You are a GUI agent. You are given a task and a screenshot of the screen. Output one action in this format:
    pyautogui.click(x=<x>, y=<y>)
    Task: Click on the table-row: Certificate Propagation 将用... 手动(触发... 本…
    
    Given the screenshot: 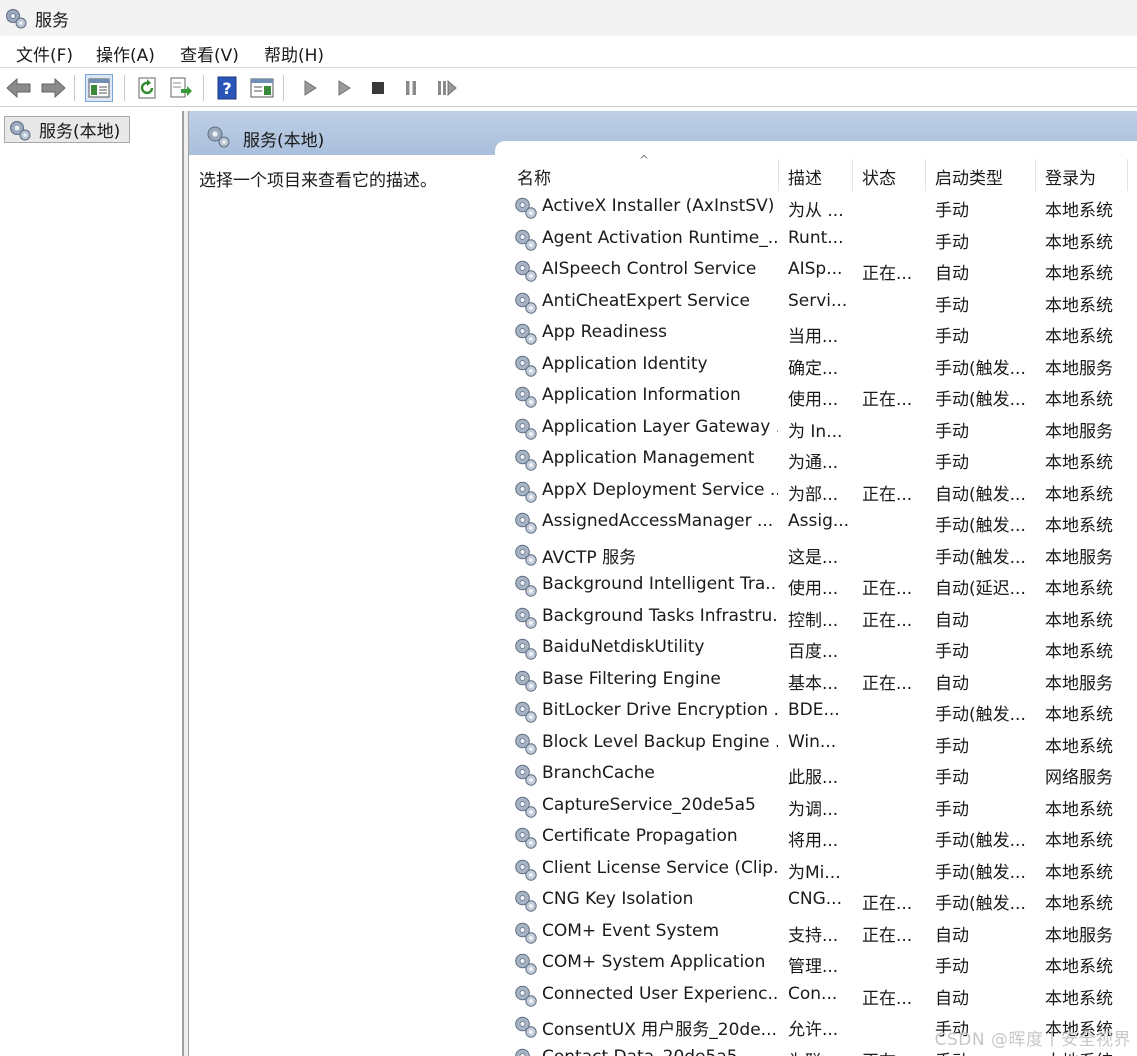 What is the action you would take?
    pyautogui.click(x=822, y=838)
    